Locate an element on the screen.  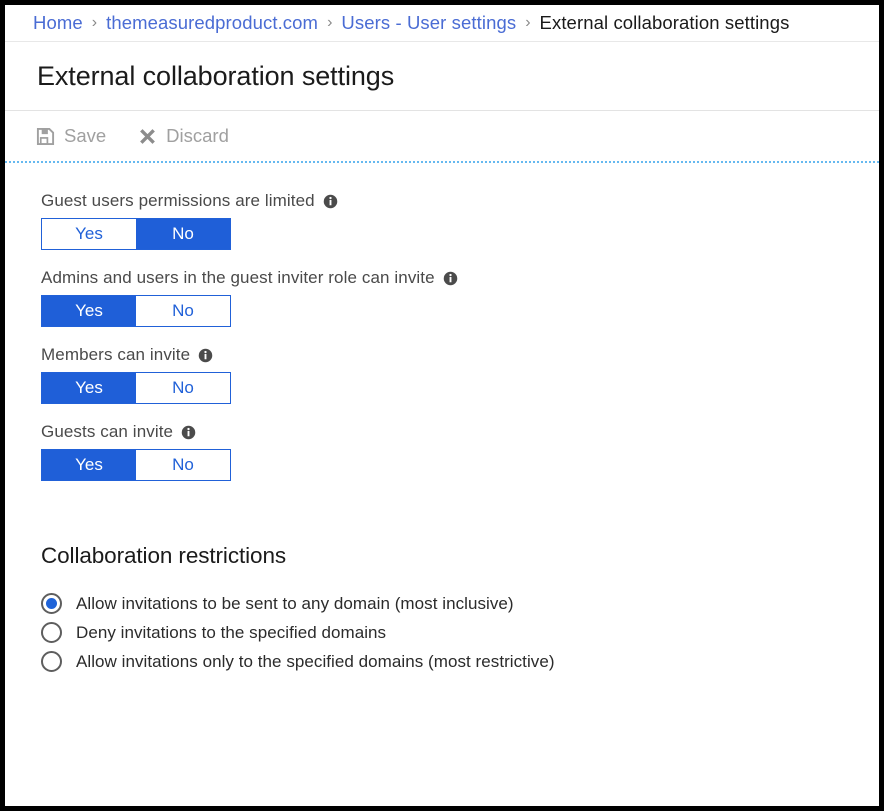
toggle-guest-users-permissions: Yes No is located at coordinates (136, 234).